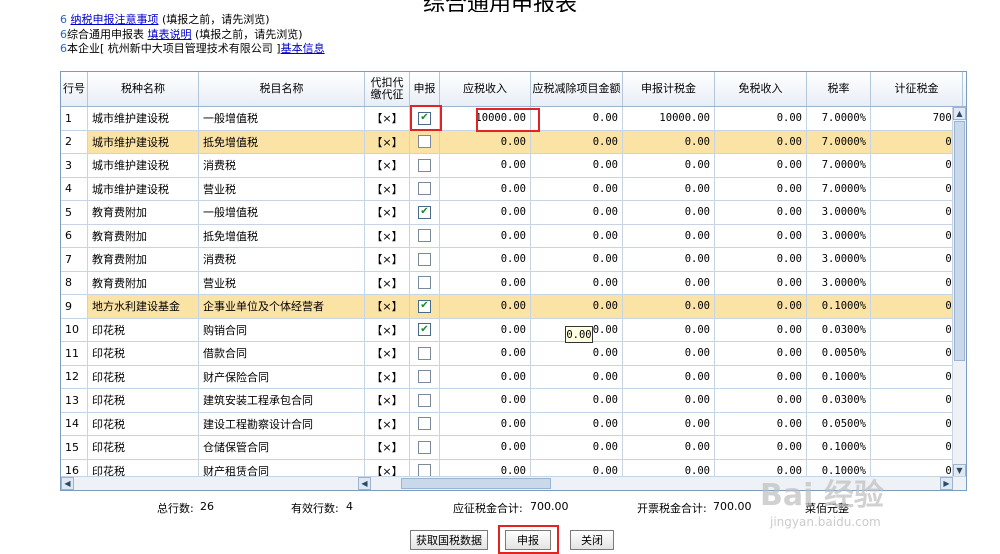 Image resolution: width=1000 pixels, height=554 pixels. I want to click on col-header-taxable-income: 应税收入, so click(485, 89).